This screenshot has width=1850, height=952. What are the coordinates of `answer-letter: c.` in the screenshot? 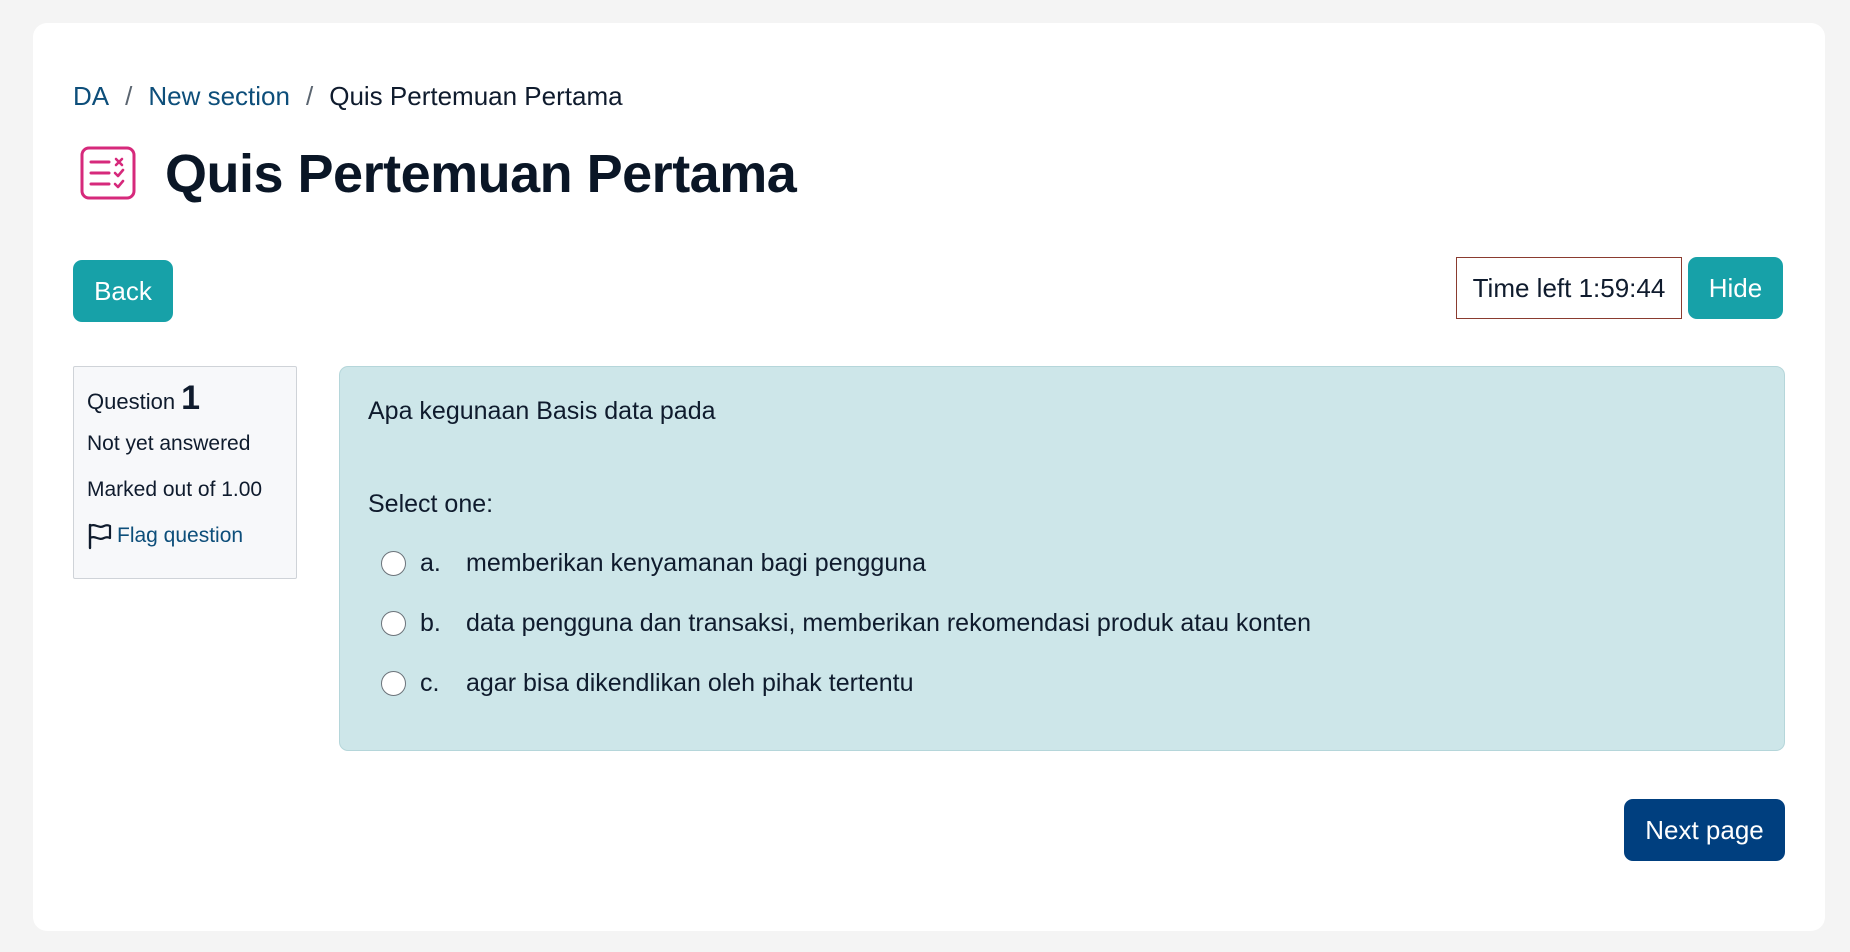 It's located at (430, 682).